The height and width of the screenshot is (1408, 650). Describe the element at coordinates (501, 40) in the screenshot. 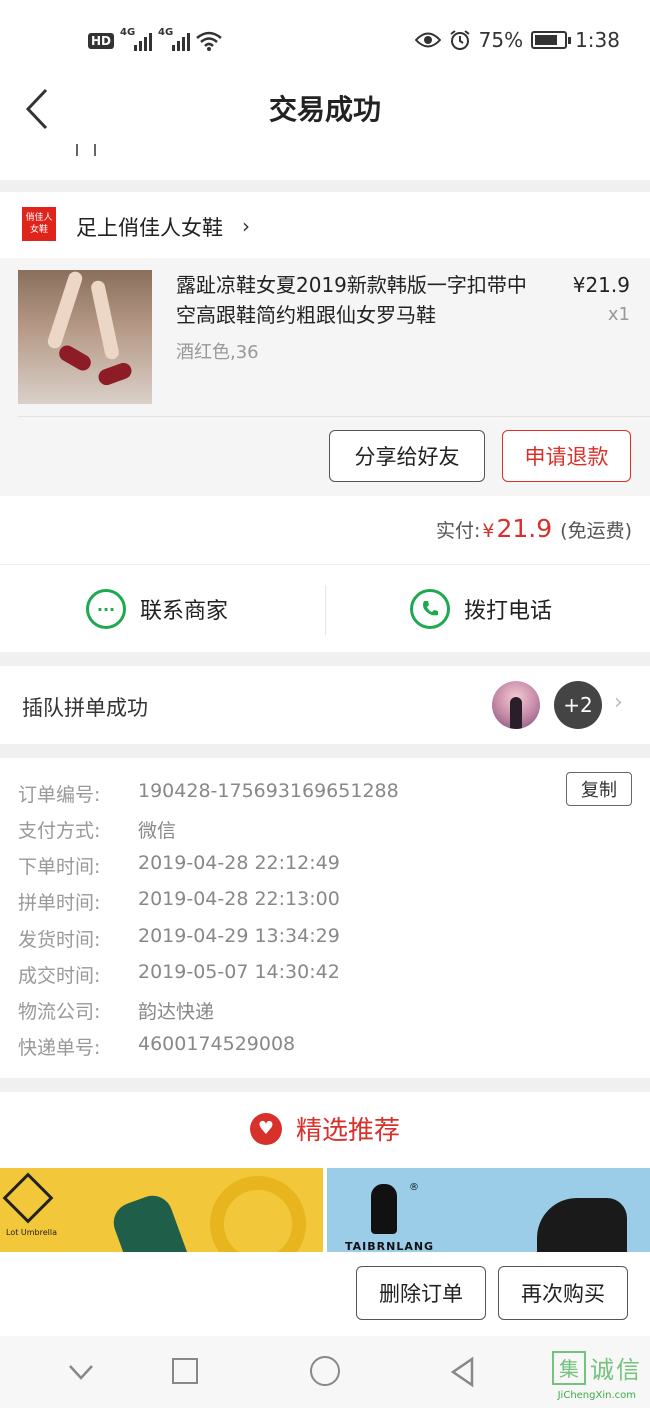

I see `battery-percent: 75%` at that location.